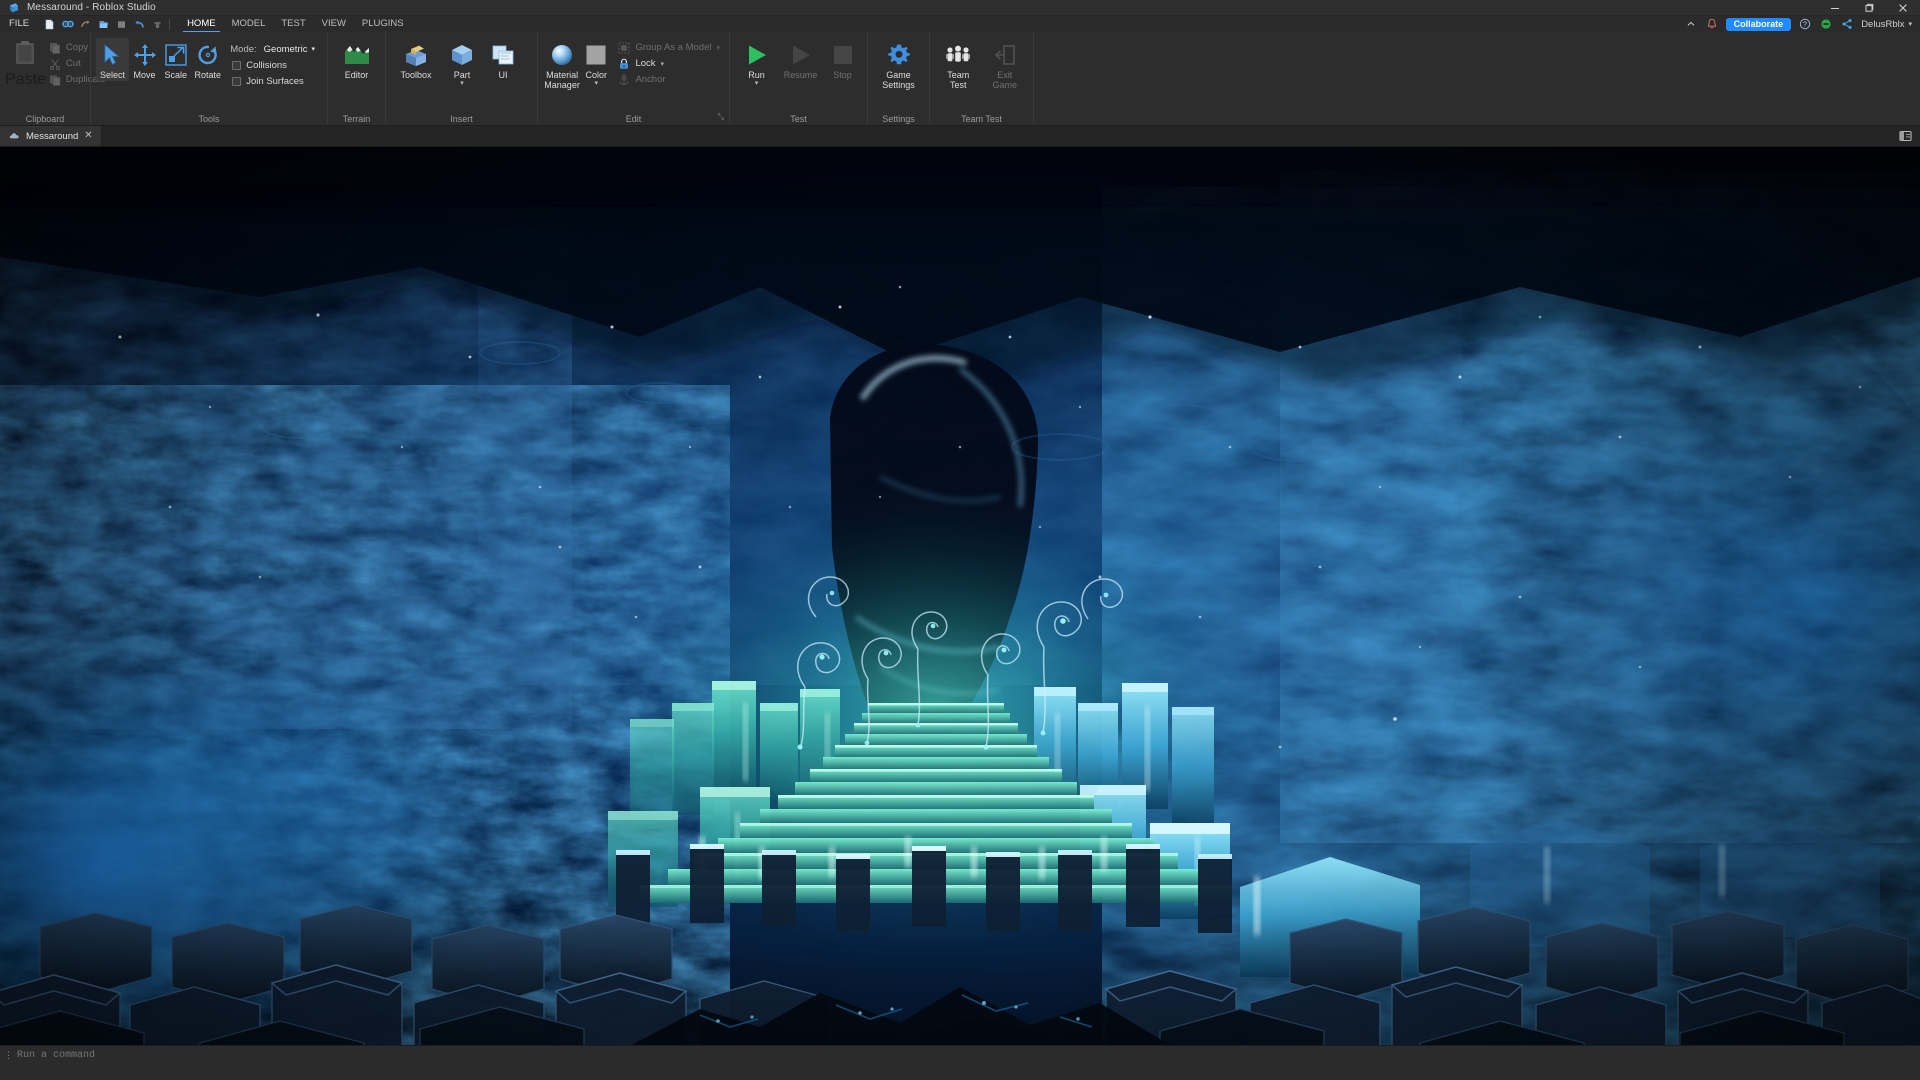 Image resolution: width=1920 pixels, height=1080 pixels. What do you see at coordinates (55, 63) in the screenshot?
I see `cut-scissors-icon` at bounding box center [55, 63].